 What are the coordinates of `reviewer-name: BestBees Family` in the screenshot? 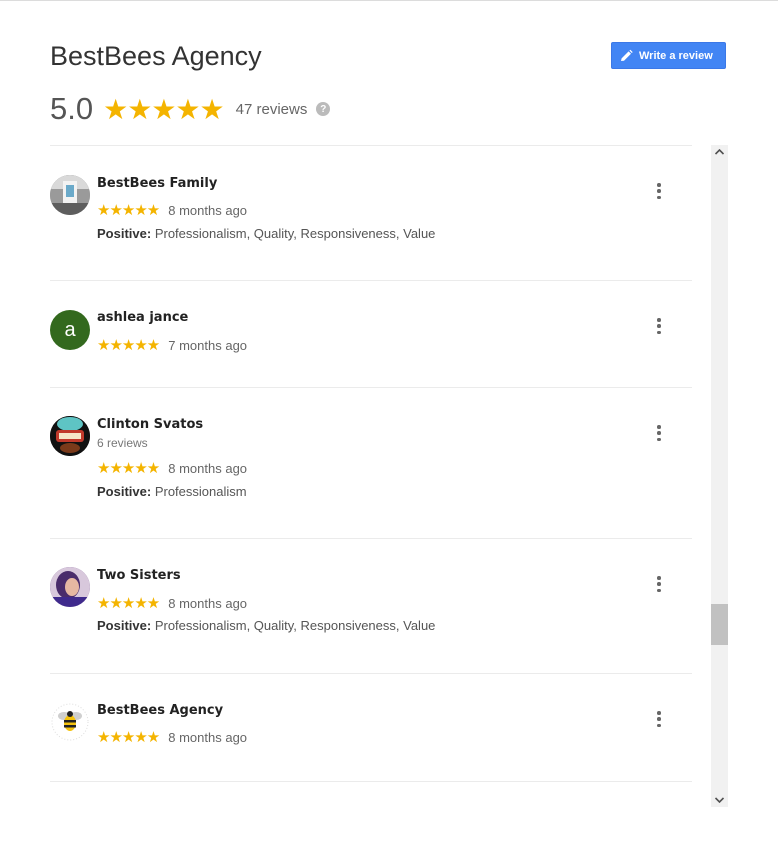 It's located at (157, 183).